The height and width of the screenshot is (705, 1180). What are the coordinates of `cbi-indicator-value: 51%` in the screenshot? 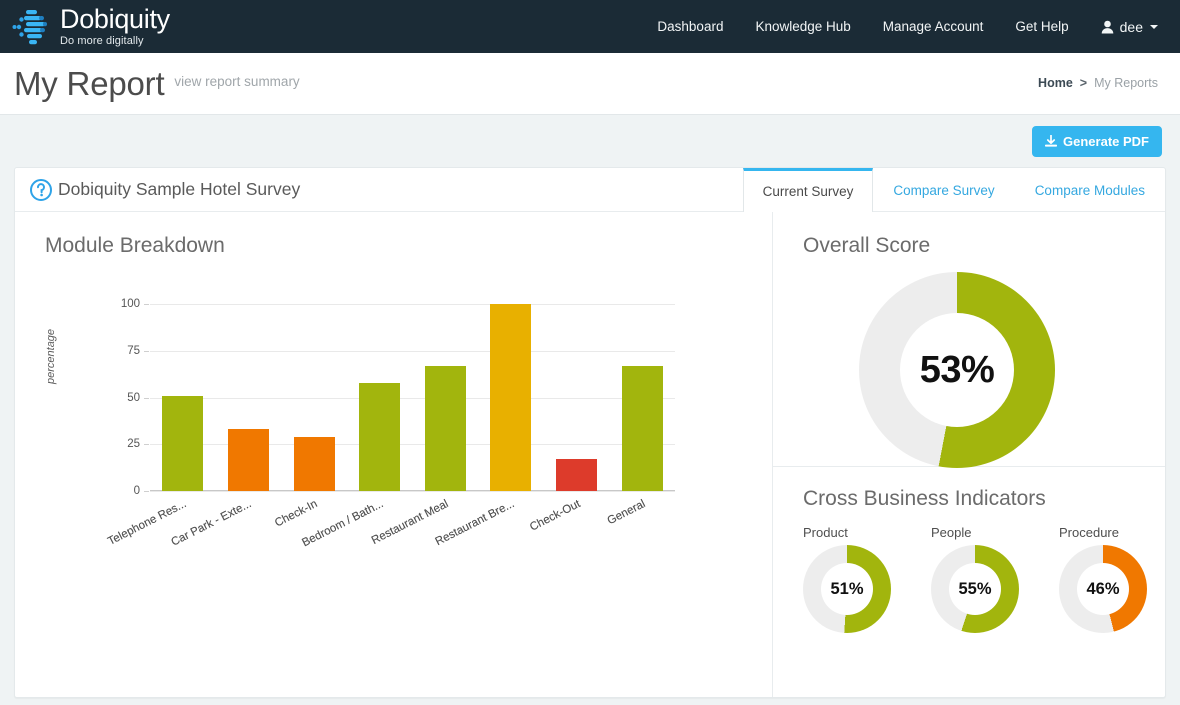 It's located at (847, 588).